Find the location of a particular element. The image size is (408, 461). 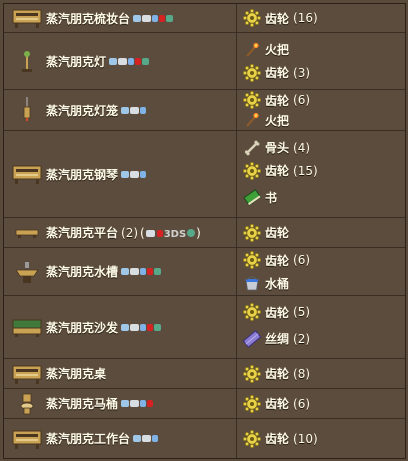

platform-note: (3DS) is located at coordinates (170, 232).